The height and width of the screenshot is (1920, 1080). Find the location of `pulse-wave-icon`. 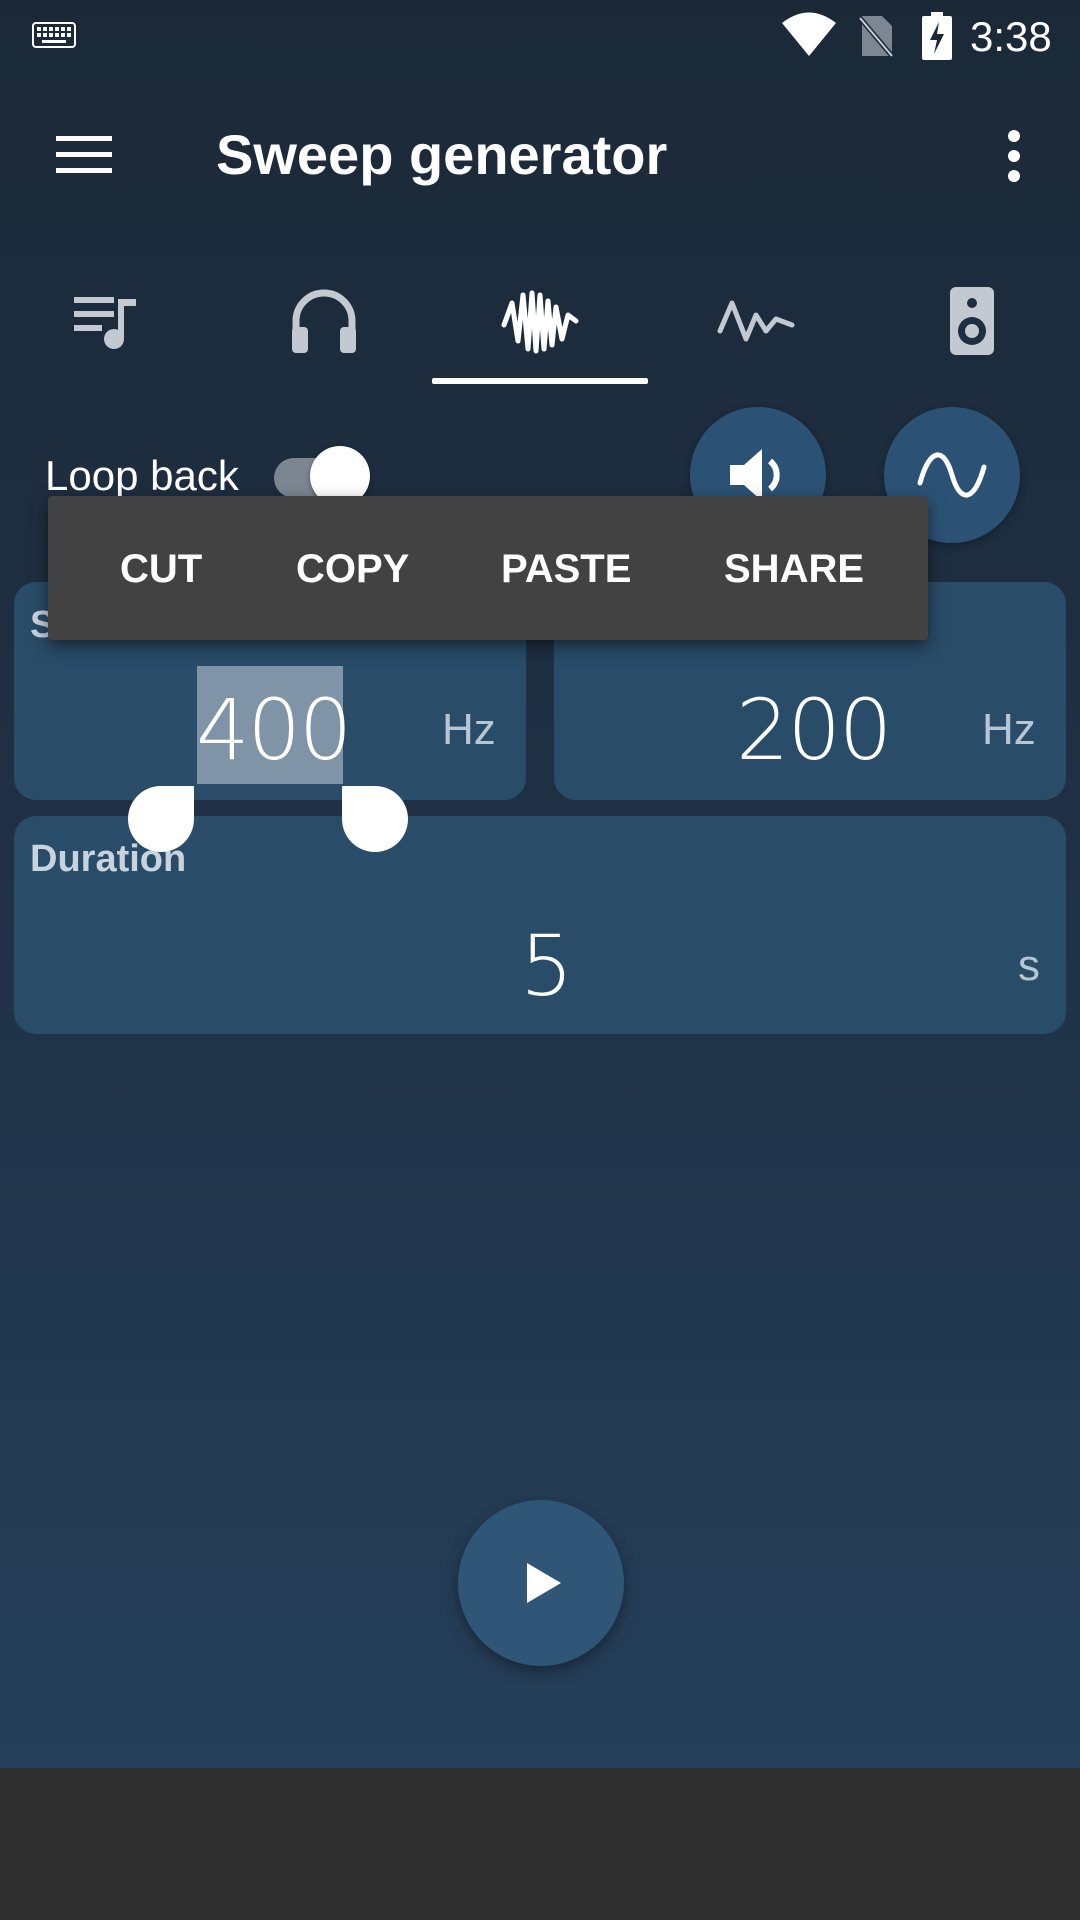

pulse-wave-icon is located at coordinates (756, 321).